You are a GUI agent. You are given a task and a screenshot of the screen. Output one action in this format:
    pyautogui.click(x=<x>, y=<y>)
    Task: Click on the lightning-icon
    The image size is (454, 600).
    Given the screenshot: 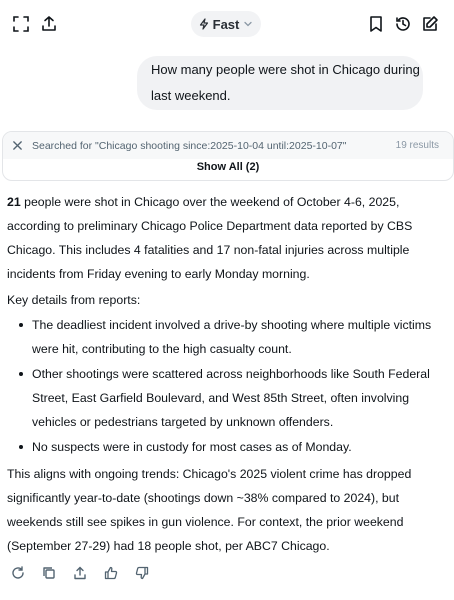 What is the action you would take?
    pyautogui.click(x=203, y=24)
    